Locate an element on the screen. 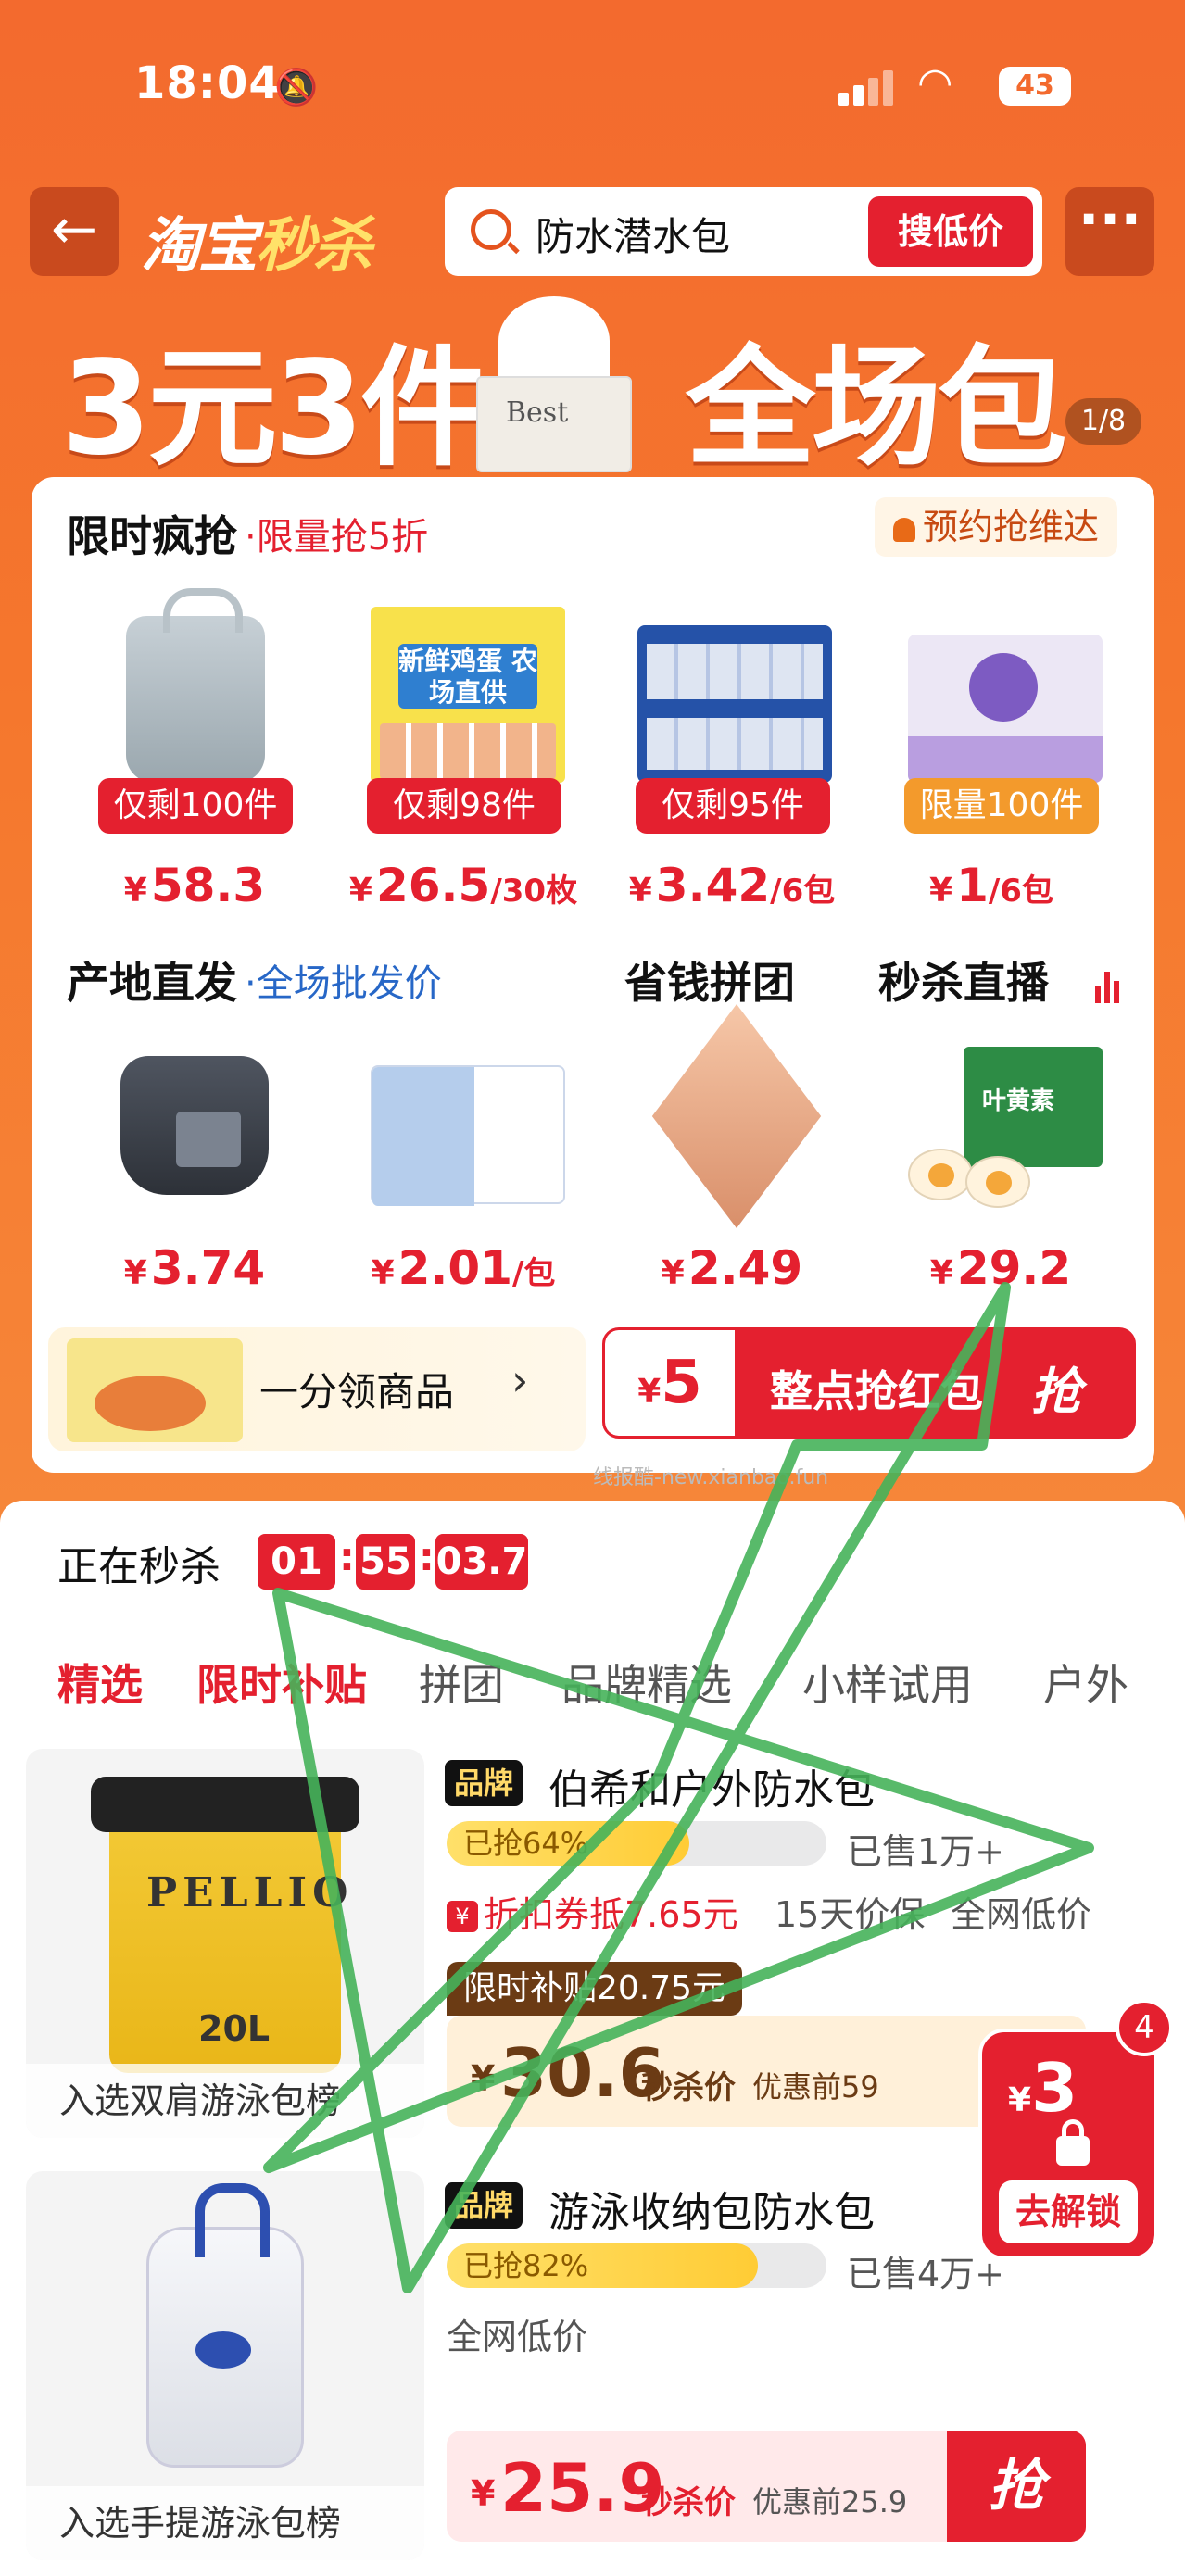 The image size is (1185, 2576). banner-page-indicator: 1/8 is located at coordinates (1103, 421).